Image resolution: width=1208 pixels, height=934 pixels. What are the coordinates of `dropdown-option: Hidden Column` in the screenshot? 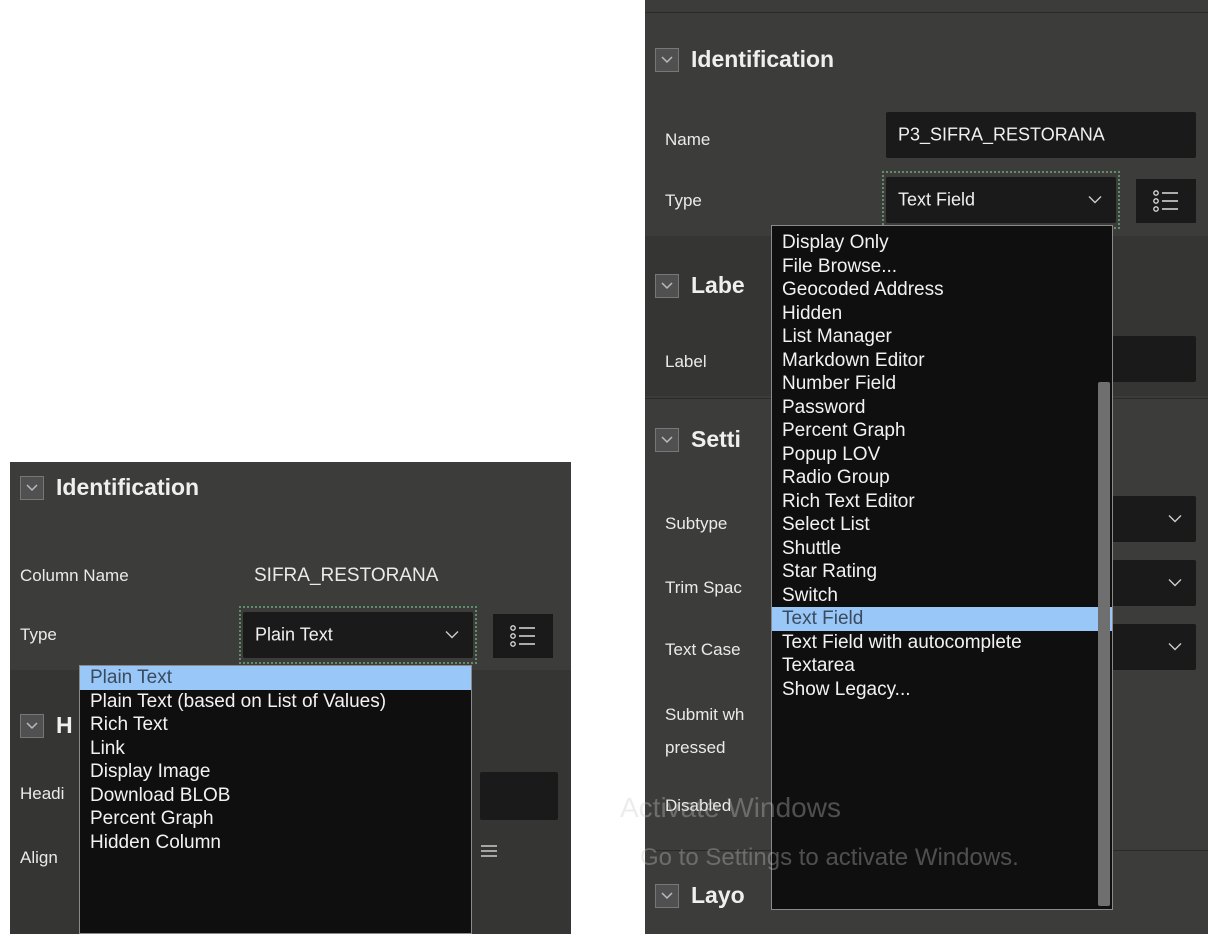 It's located at (275, 843).